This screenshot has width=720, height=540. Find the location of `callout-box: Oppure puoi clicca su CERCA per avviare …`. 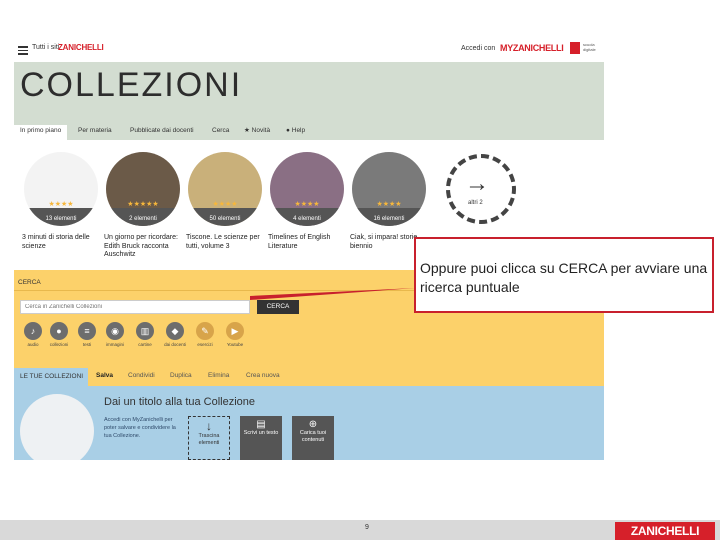

callout-box: Oppure puoi clicca su CERCA per avviare … is located at coordinates (564, 275).